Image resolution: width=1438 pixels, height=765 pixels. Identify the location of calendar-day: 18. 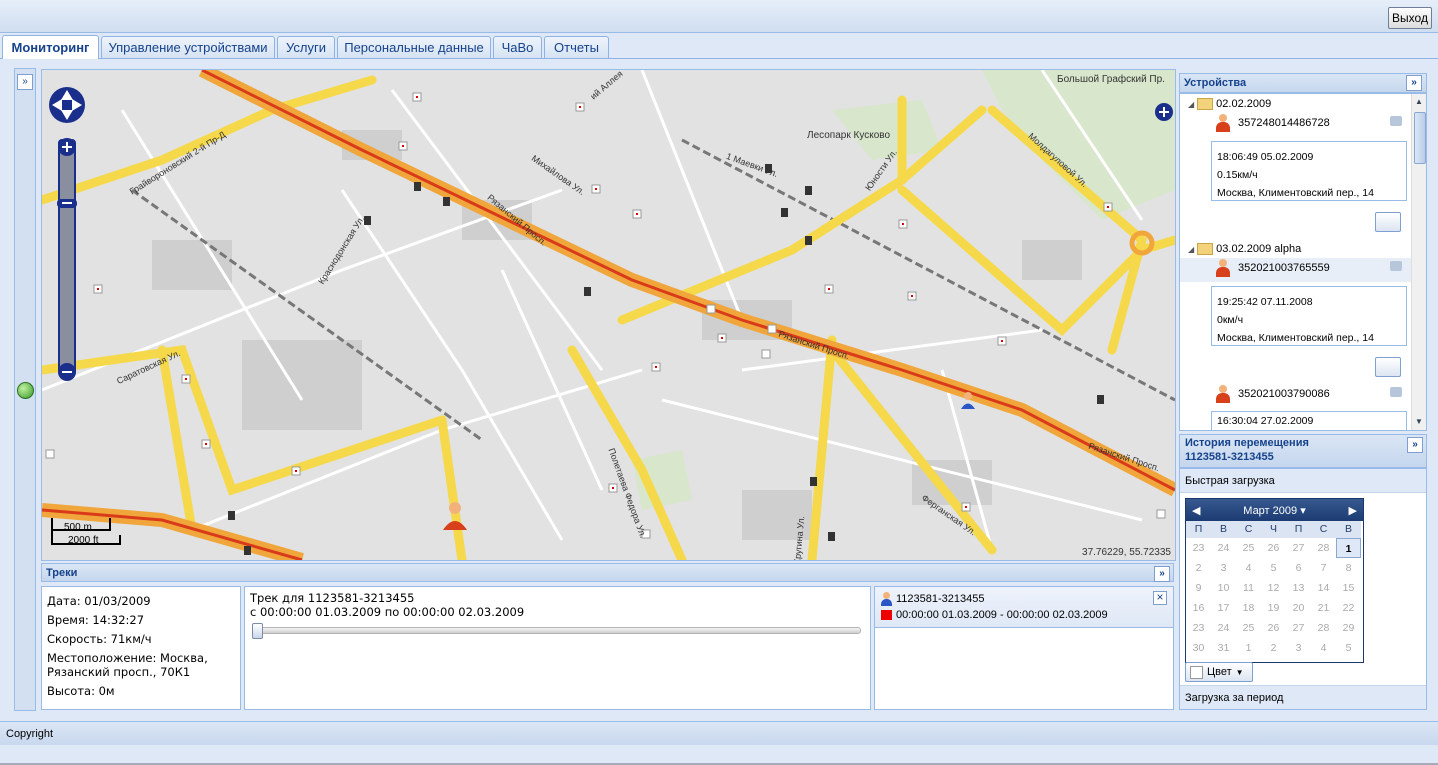
(1248, 608).